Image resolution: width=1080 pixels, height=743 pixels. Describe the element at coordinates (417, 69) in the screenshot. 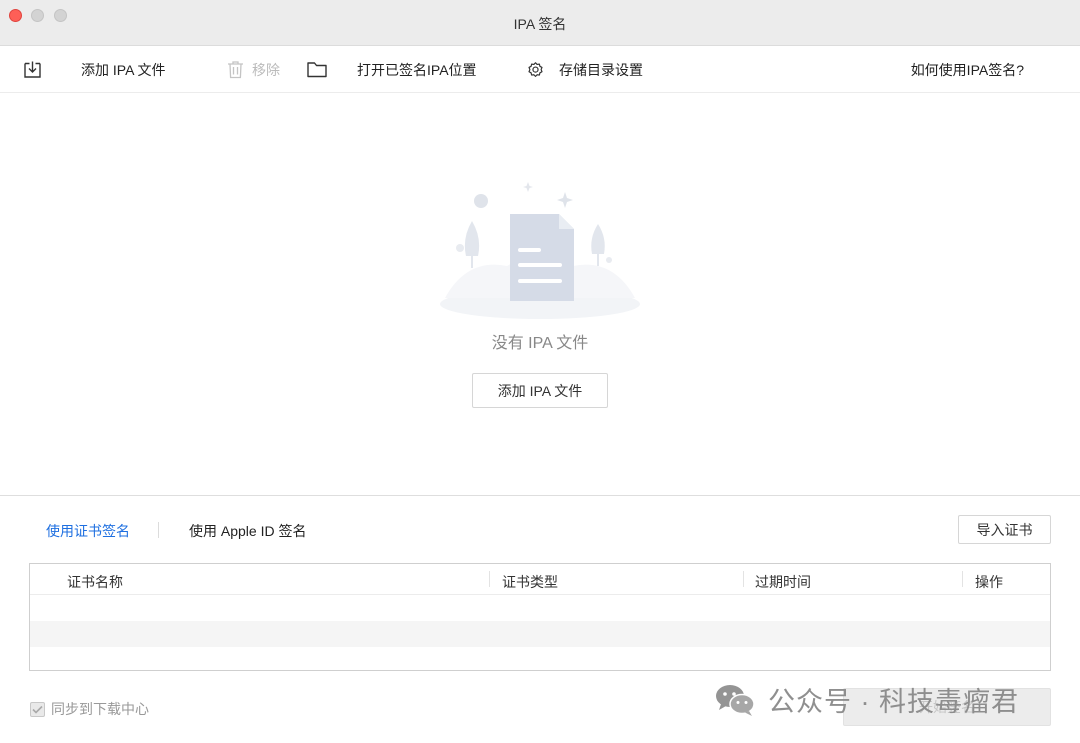

I see `open-signed-location-label: 打开已签名IPA位置` at that location.